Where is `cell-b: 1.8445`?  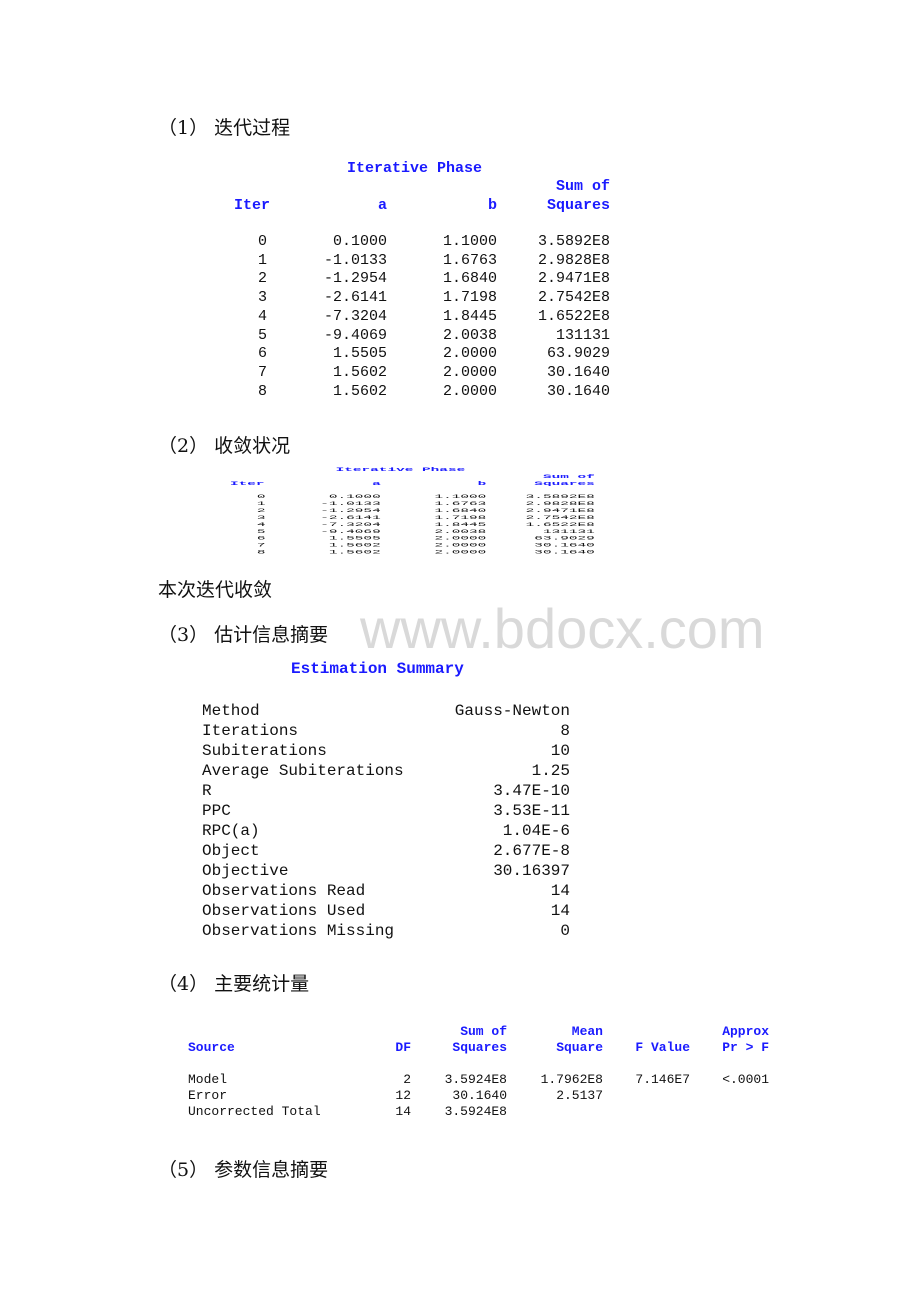 cell-b: 1.8445 is located at coordinates (460, 524).